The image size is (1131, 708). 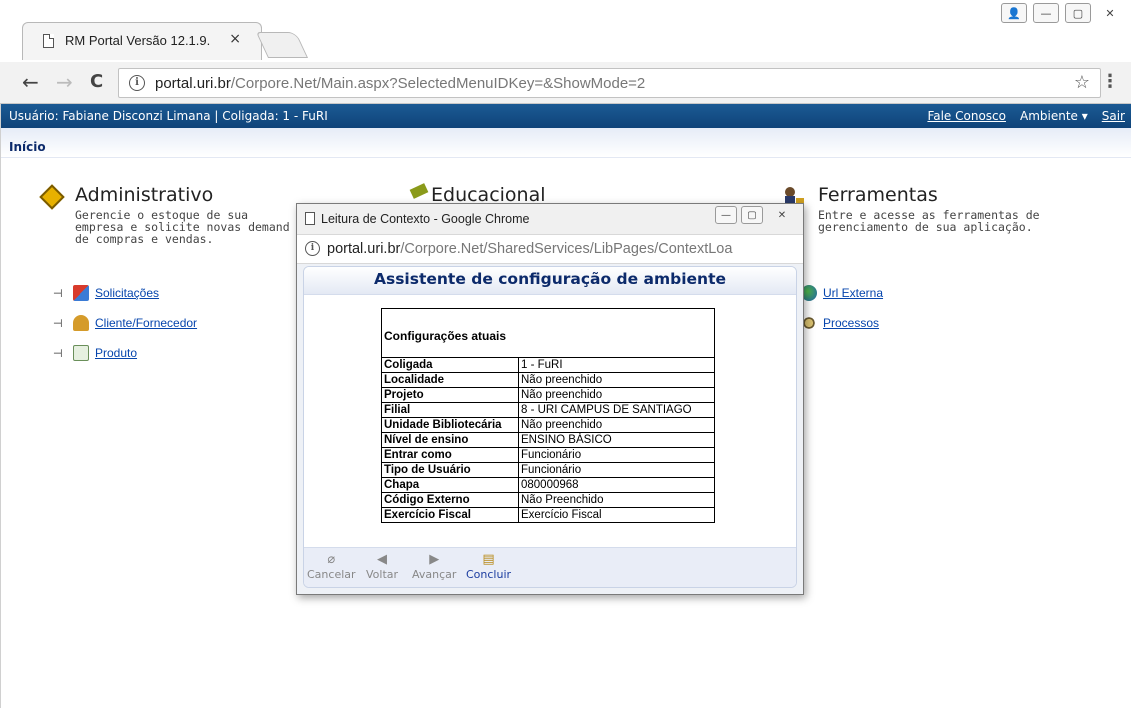 I want to click on admin-module-icon, so click(x=52, y=198).